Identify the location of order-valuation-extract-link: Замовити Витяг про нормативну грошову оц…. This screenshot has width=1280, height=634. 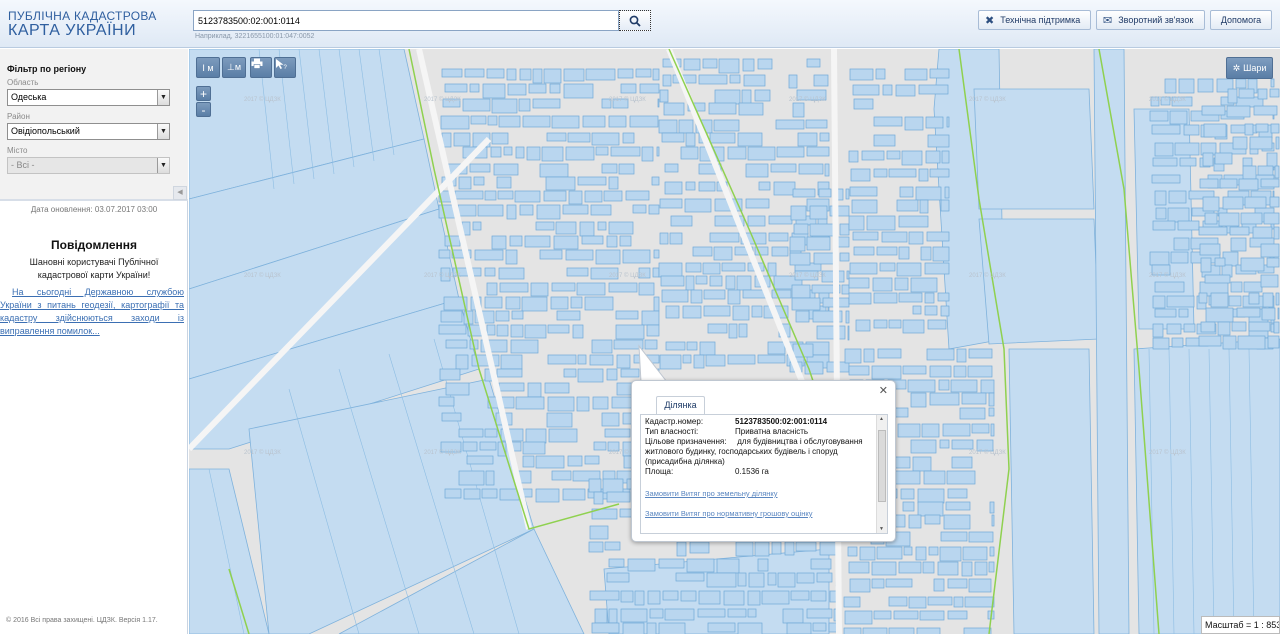
(759, 514).